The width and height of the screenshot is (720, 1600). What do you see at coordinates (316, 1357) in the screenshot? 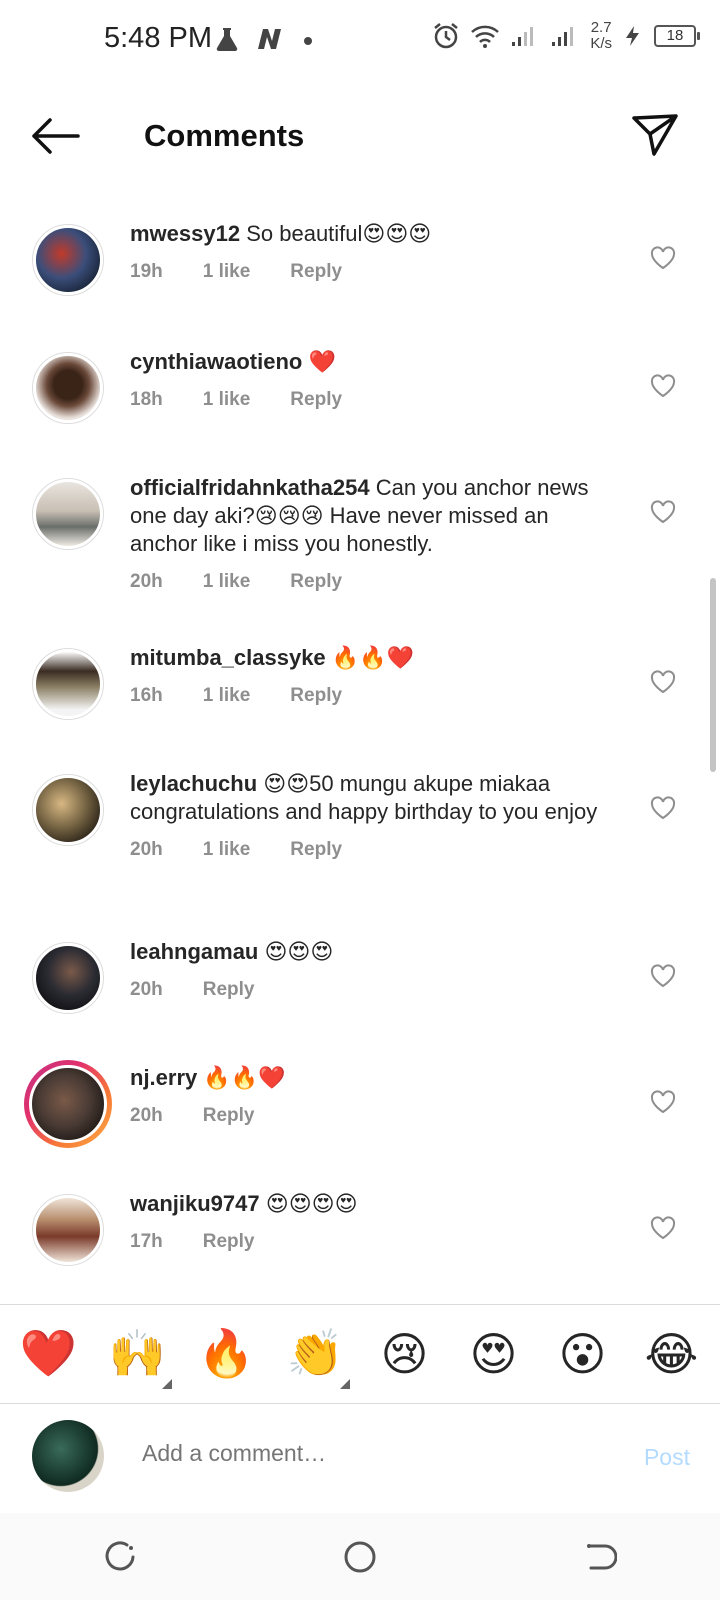
I see `emoji-clap: 👏` at bounding box center [316, 1357].